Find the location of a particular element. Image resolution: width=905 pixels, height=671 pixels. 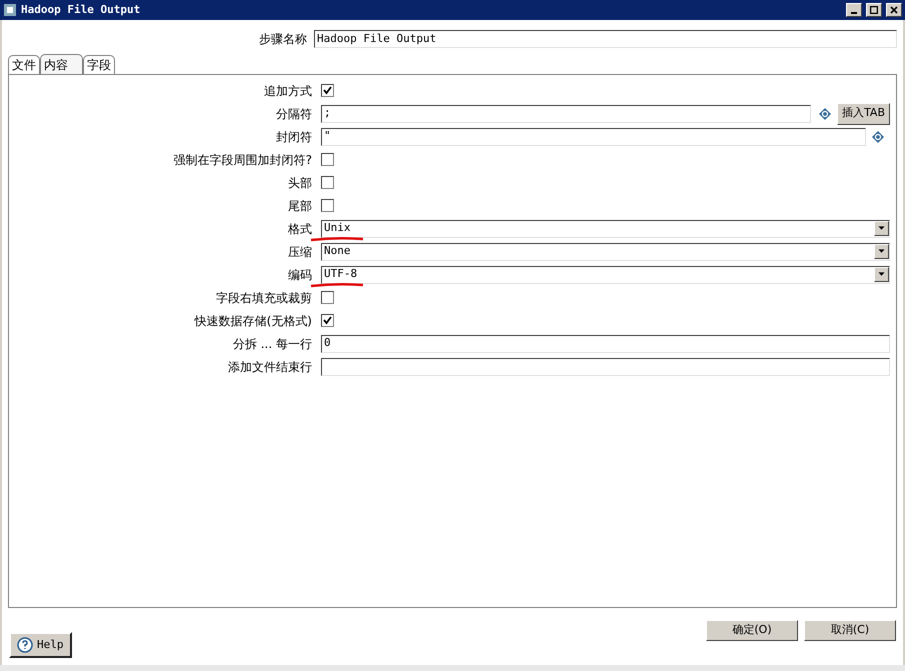

field-label: 编码 is located at coordinates (300, 275).